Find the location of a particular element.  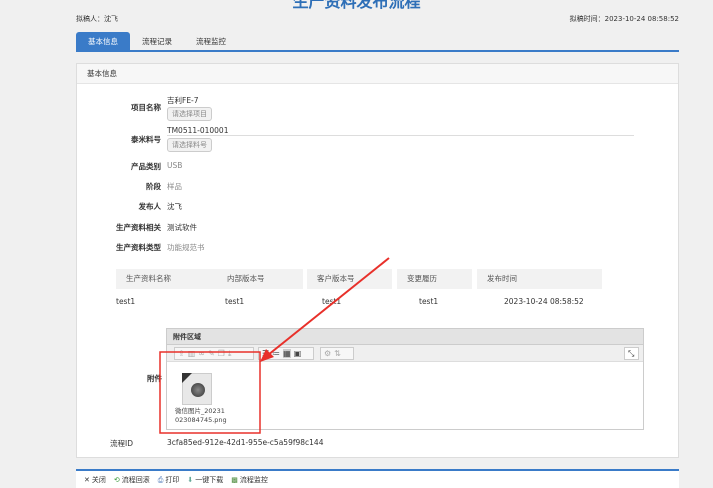

print-icon: ⎙ is located at coordinates (160, 479).